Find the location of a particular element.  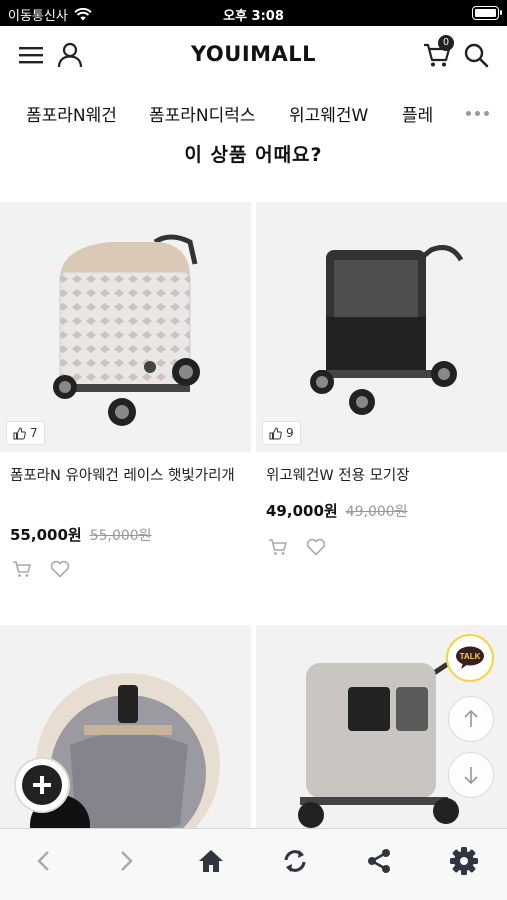

quick-menu-button is located at coordinates (42, 785).